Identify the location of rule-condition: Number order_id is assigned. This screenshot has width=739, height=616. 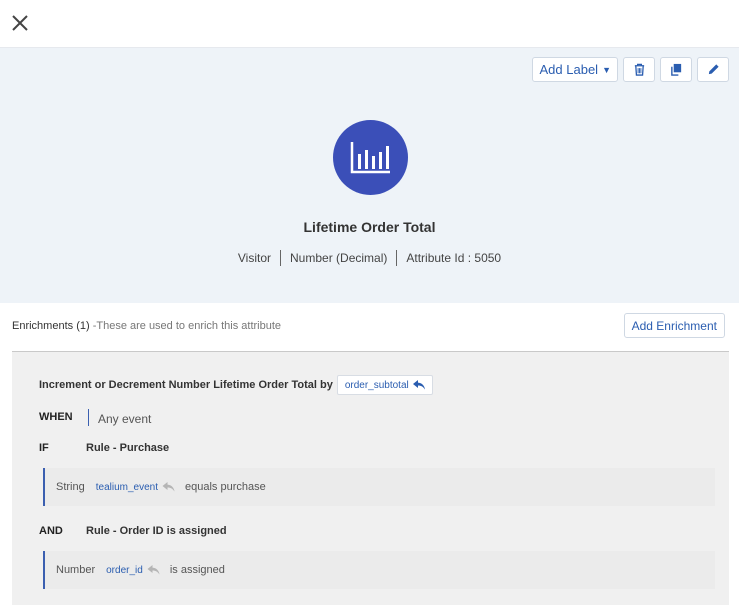
(379, 570).